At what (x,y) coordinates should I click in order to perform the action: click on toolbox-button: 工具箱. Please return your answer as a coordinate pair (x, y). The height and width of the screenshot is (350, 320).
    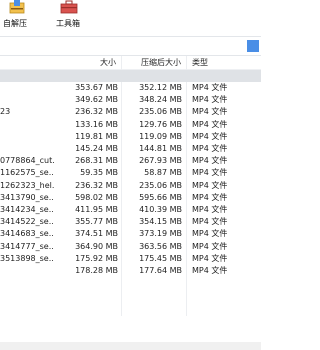
    Looking at the image, I should click on (72, 18).